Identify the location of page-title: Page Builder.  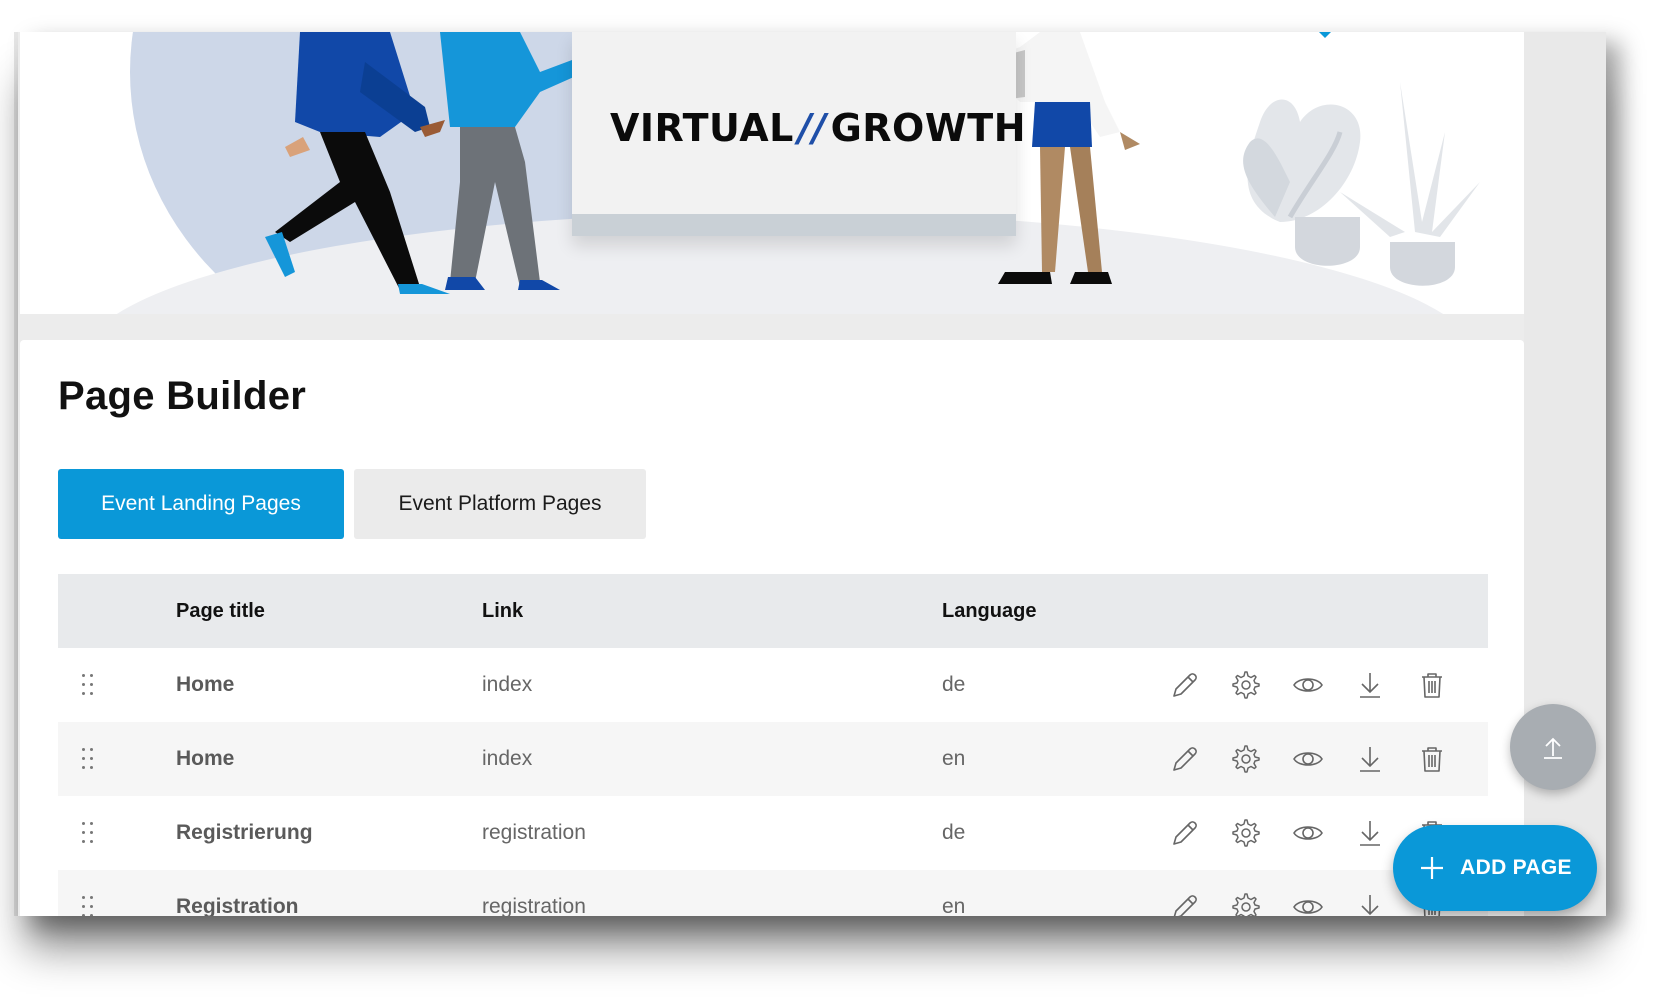
(182, 396).